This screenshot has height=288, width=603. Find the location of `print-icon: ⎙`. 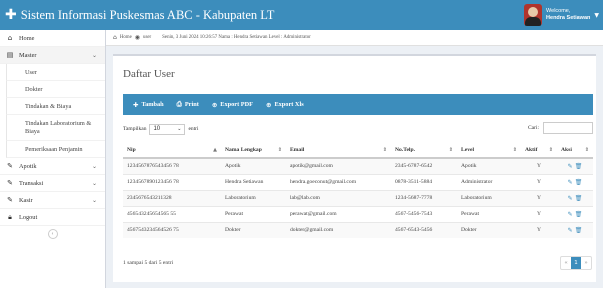

print-icon: ⎙ is located at coordinates (179, 104).